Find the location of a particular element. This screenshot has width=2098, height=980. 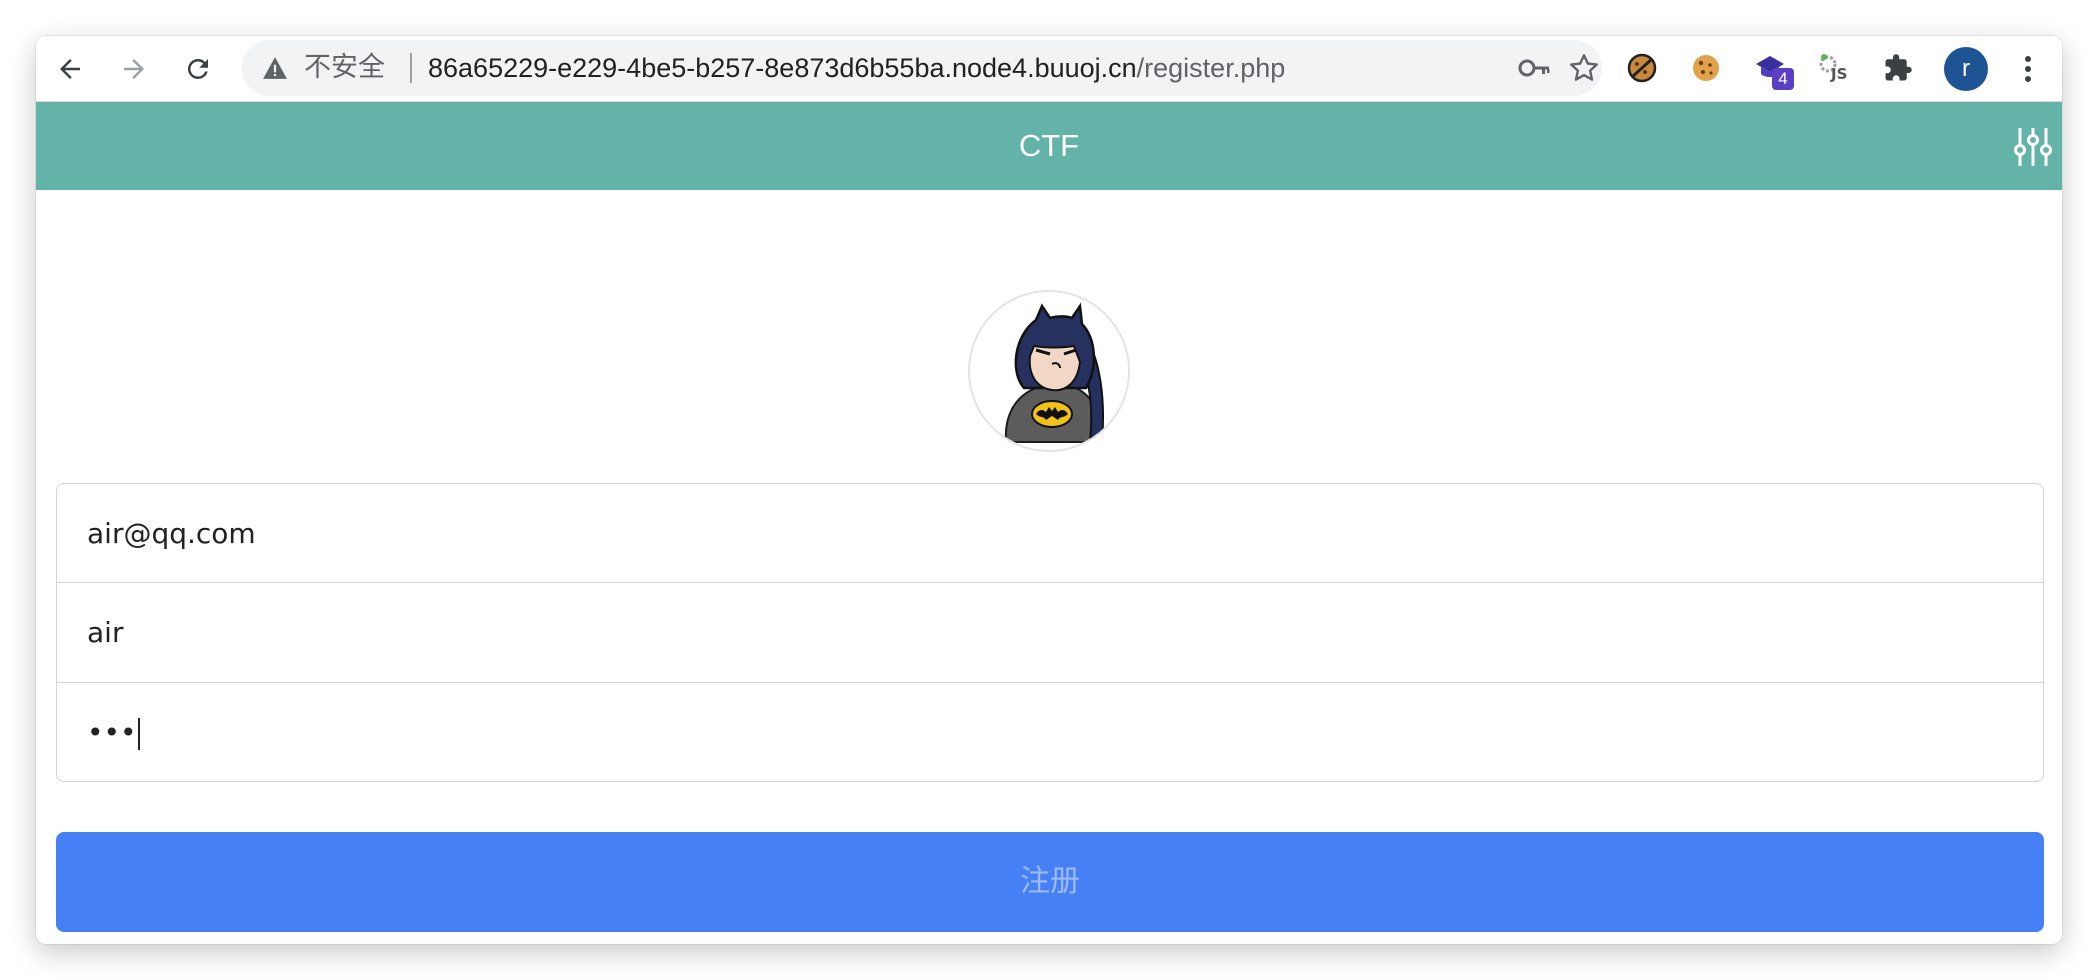

reload-button is located at coordinates (198, 69).